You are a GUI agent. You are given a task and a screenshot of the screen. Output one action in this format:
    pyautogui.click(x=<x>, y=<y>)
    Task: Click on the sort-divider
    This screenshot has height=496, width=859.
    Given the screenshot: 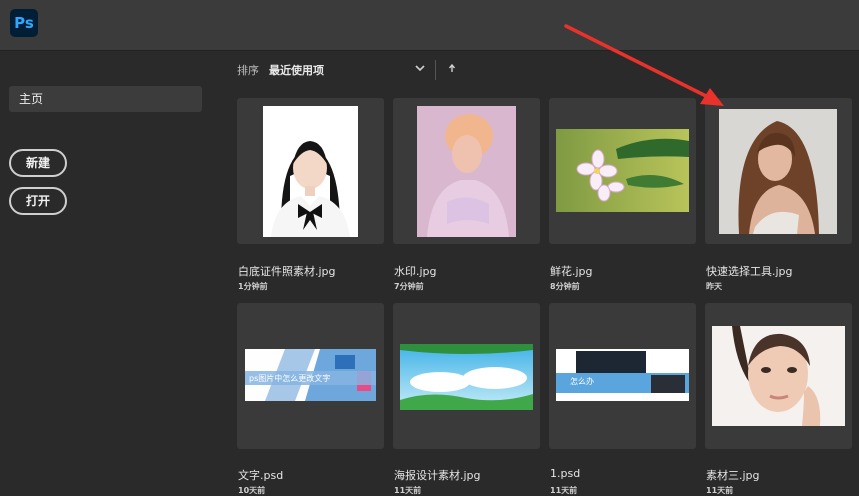 What is the action you would take?
    pyautogui.click(x=435, y=70)
    